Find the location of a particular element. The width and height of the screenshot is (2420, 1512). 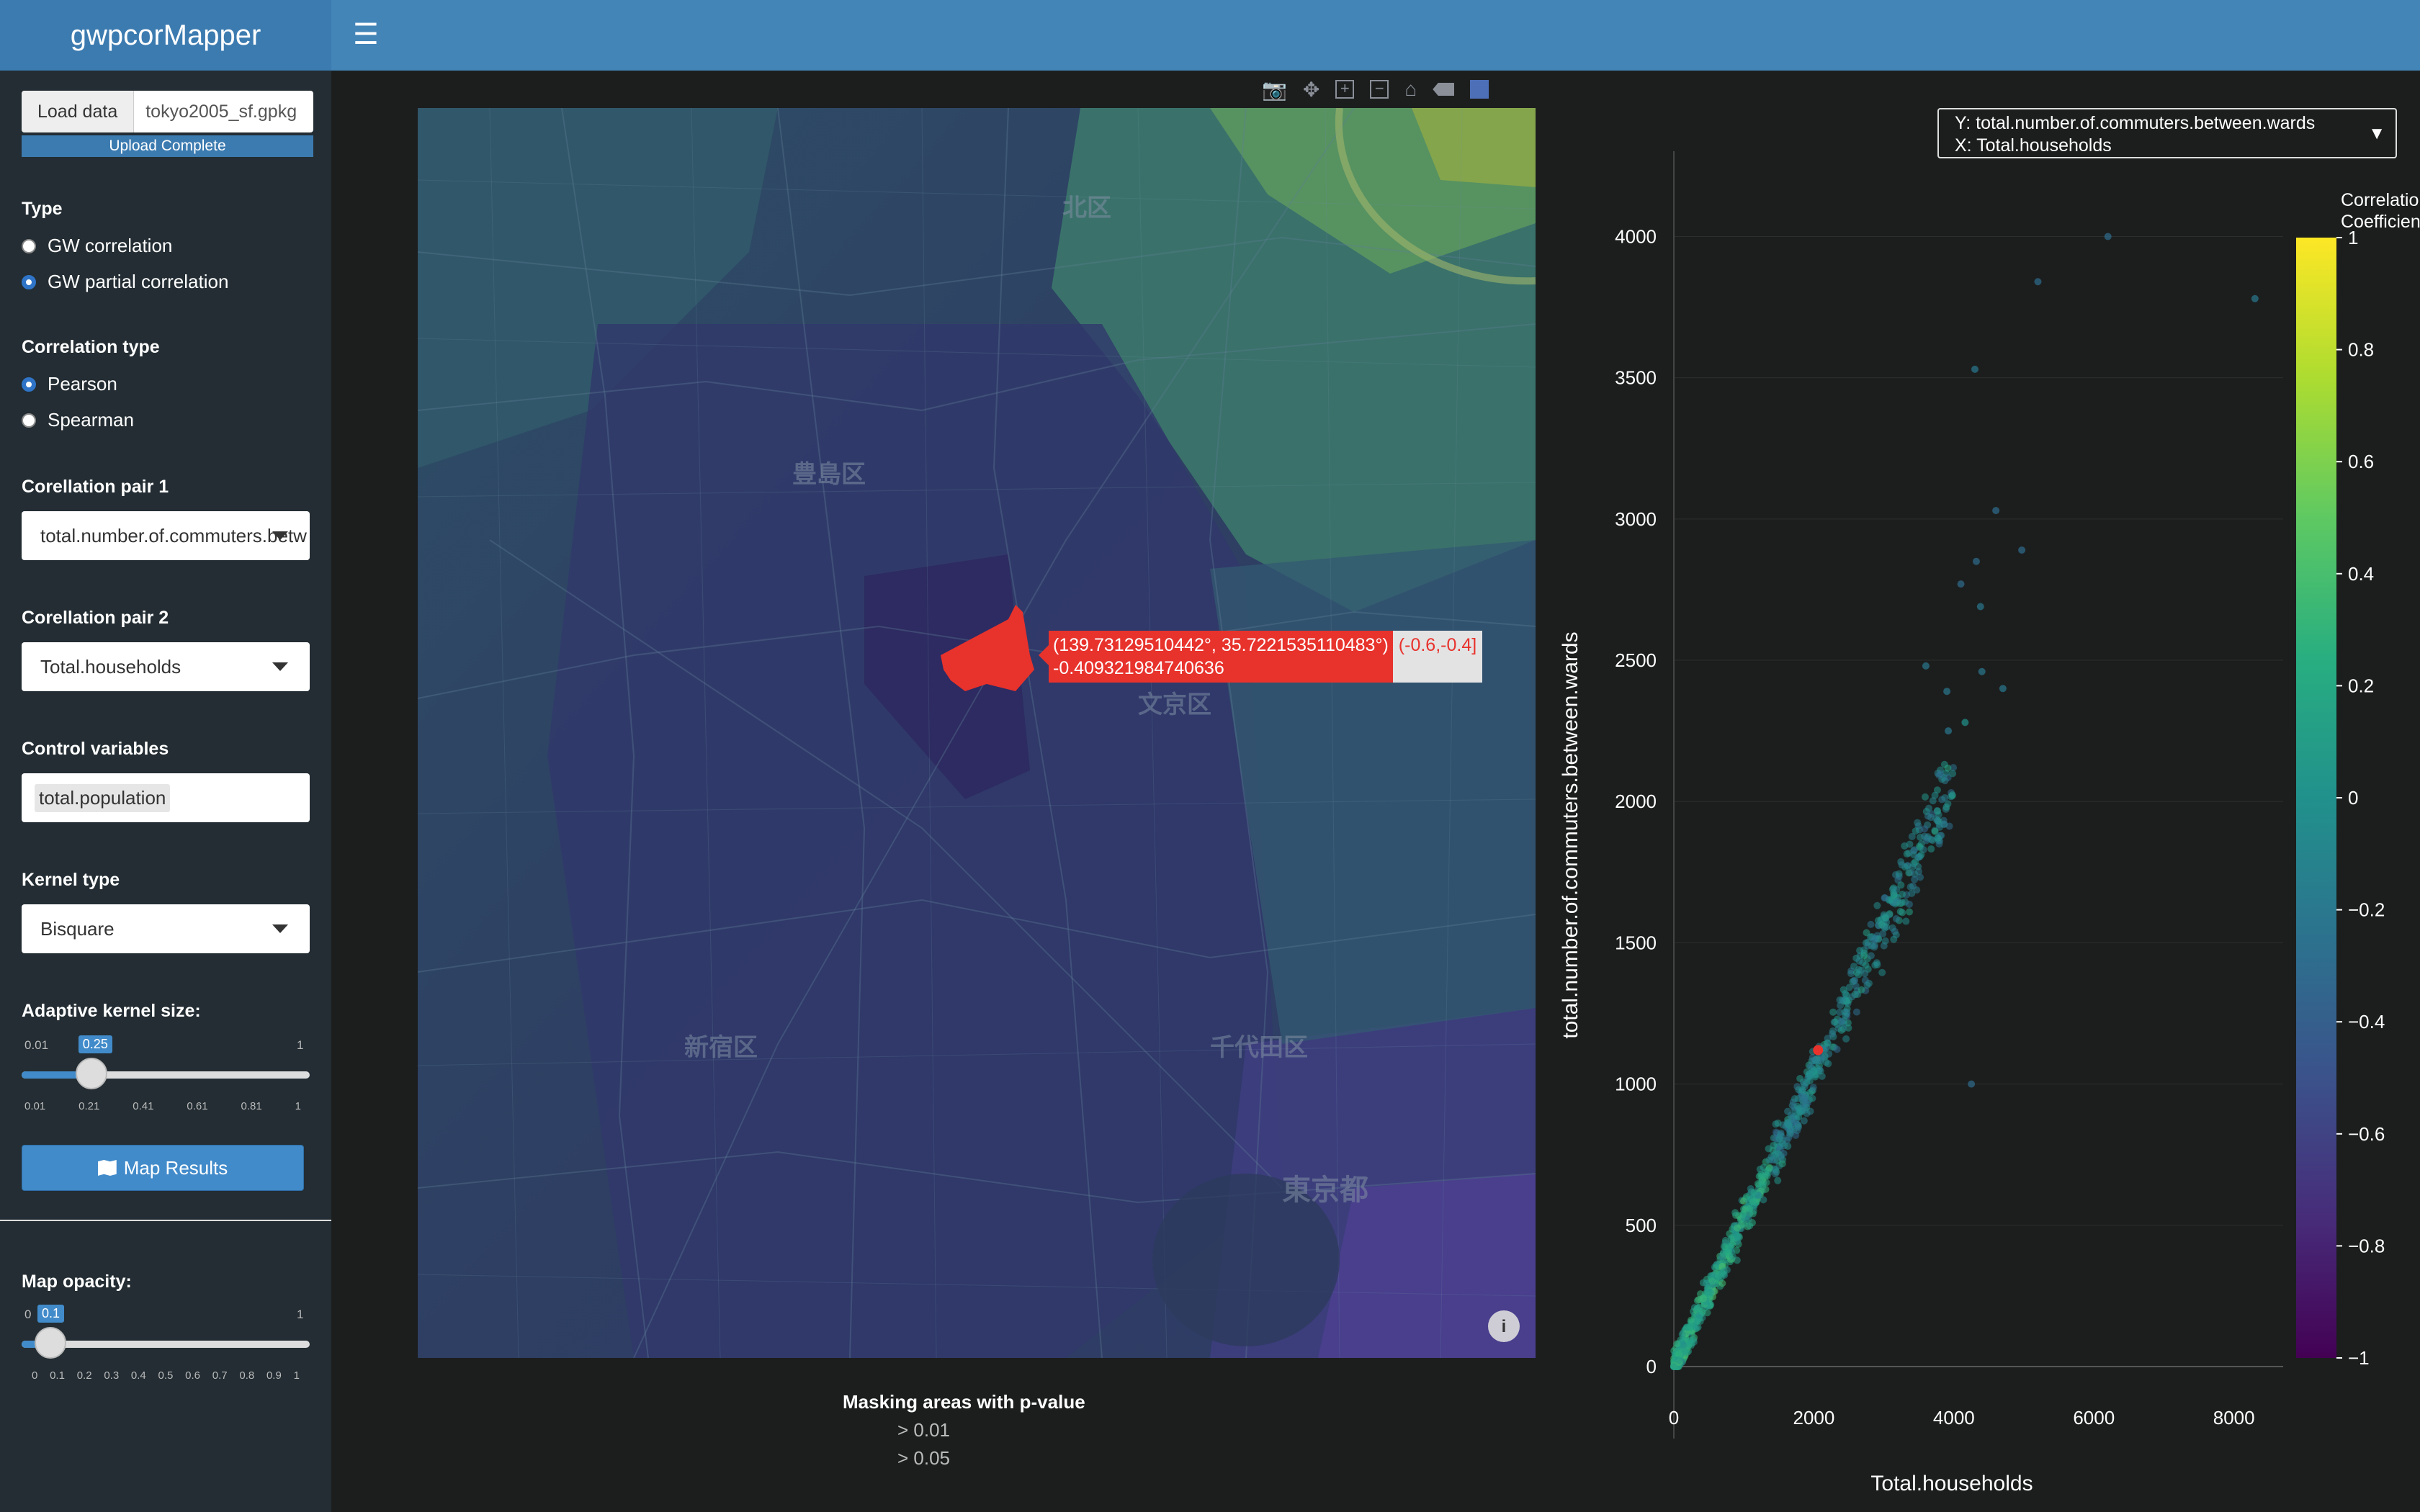

masking-legend-item: > 0.01 is located at coordinates (991, 1430).